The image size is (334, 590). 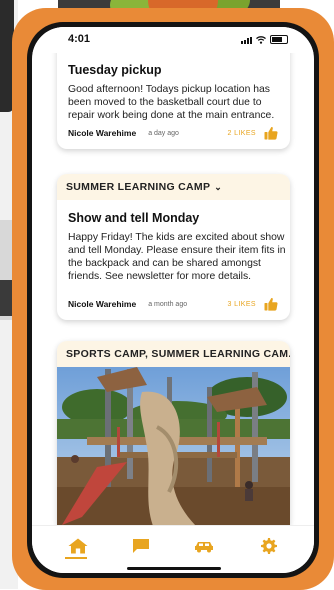 I want to click on post-time: a day ago, so click(x=163, y=133).